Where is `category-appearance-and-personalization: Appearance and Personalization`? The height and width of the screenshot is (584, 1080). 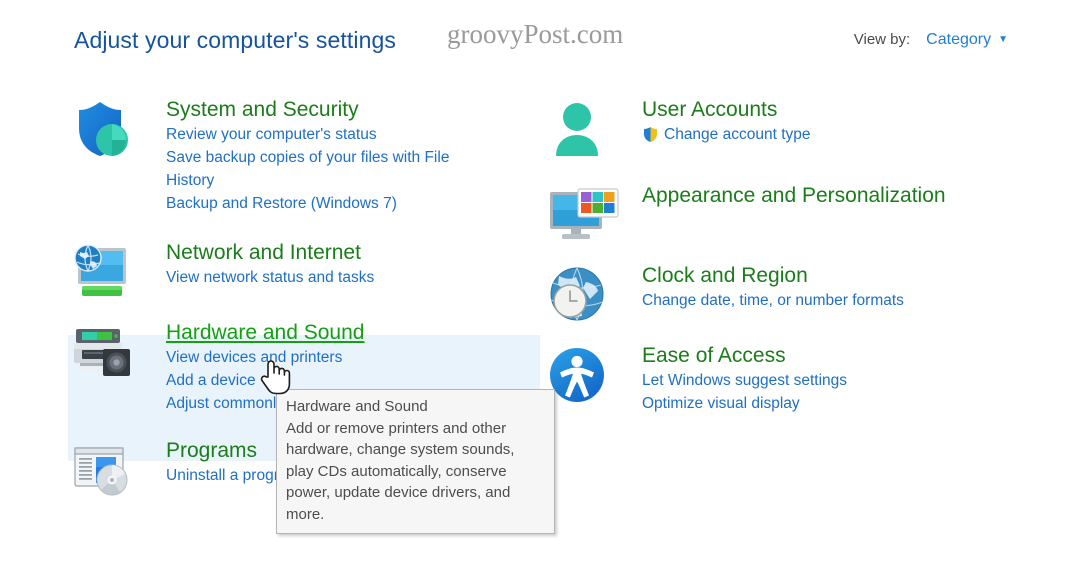 category-appearance-and-personalization: Appearance and Personalization is located at coordinates (788, 211).